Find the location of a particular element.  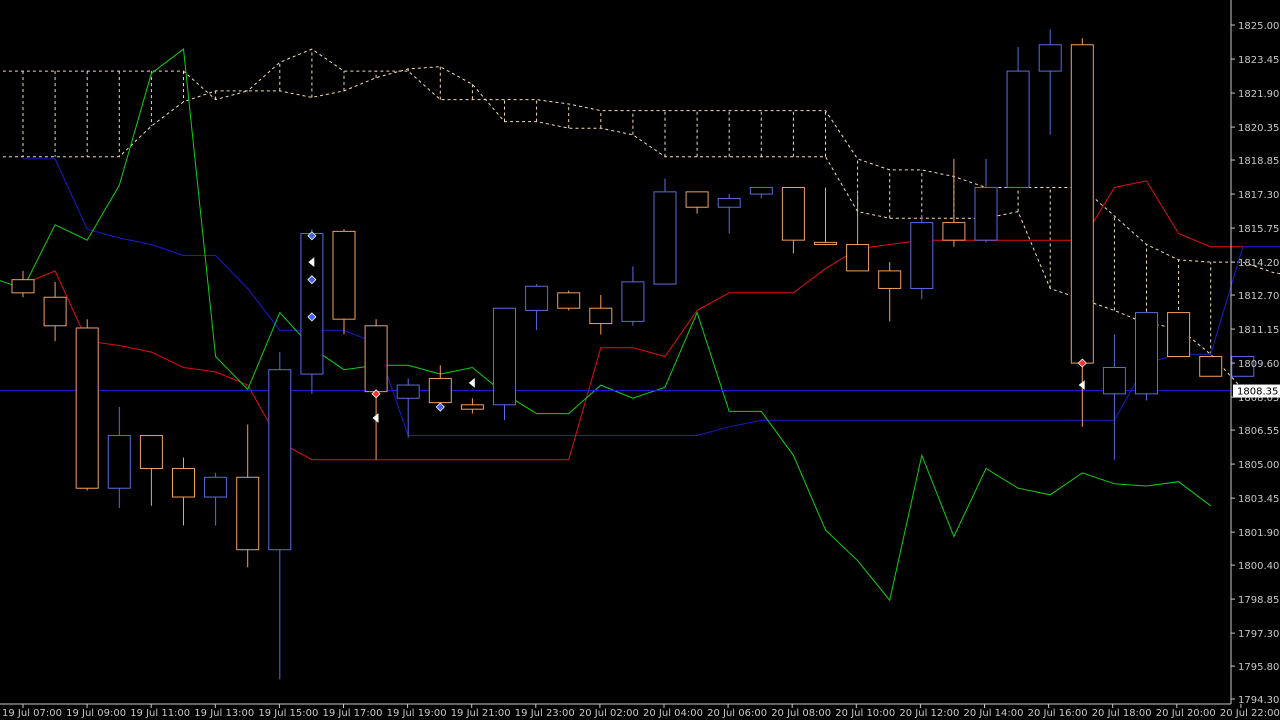

price-tick-label: 1811.15 is located at coordinates (1258, 330).